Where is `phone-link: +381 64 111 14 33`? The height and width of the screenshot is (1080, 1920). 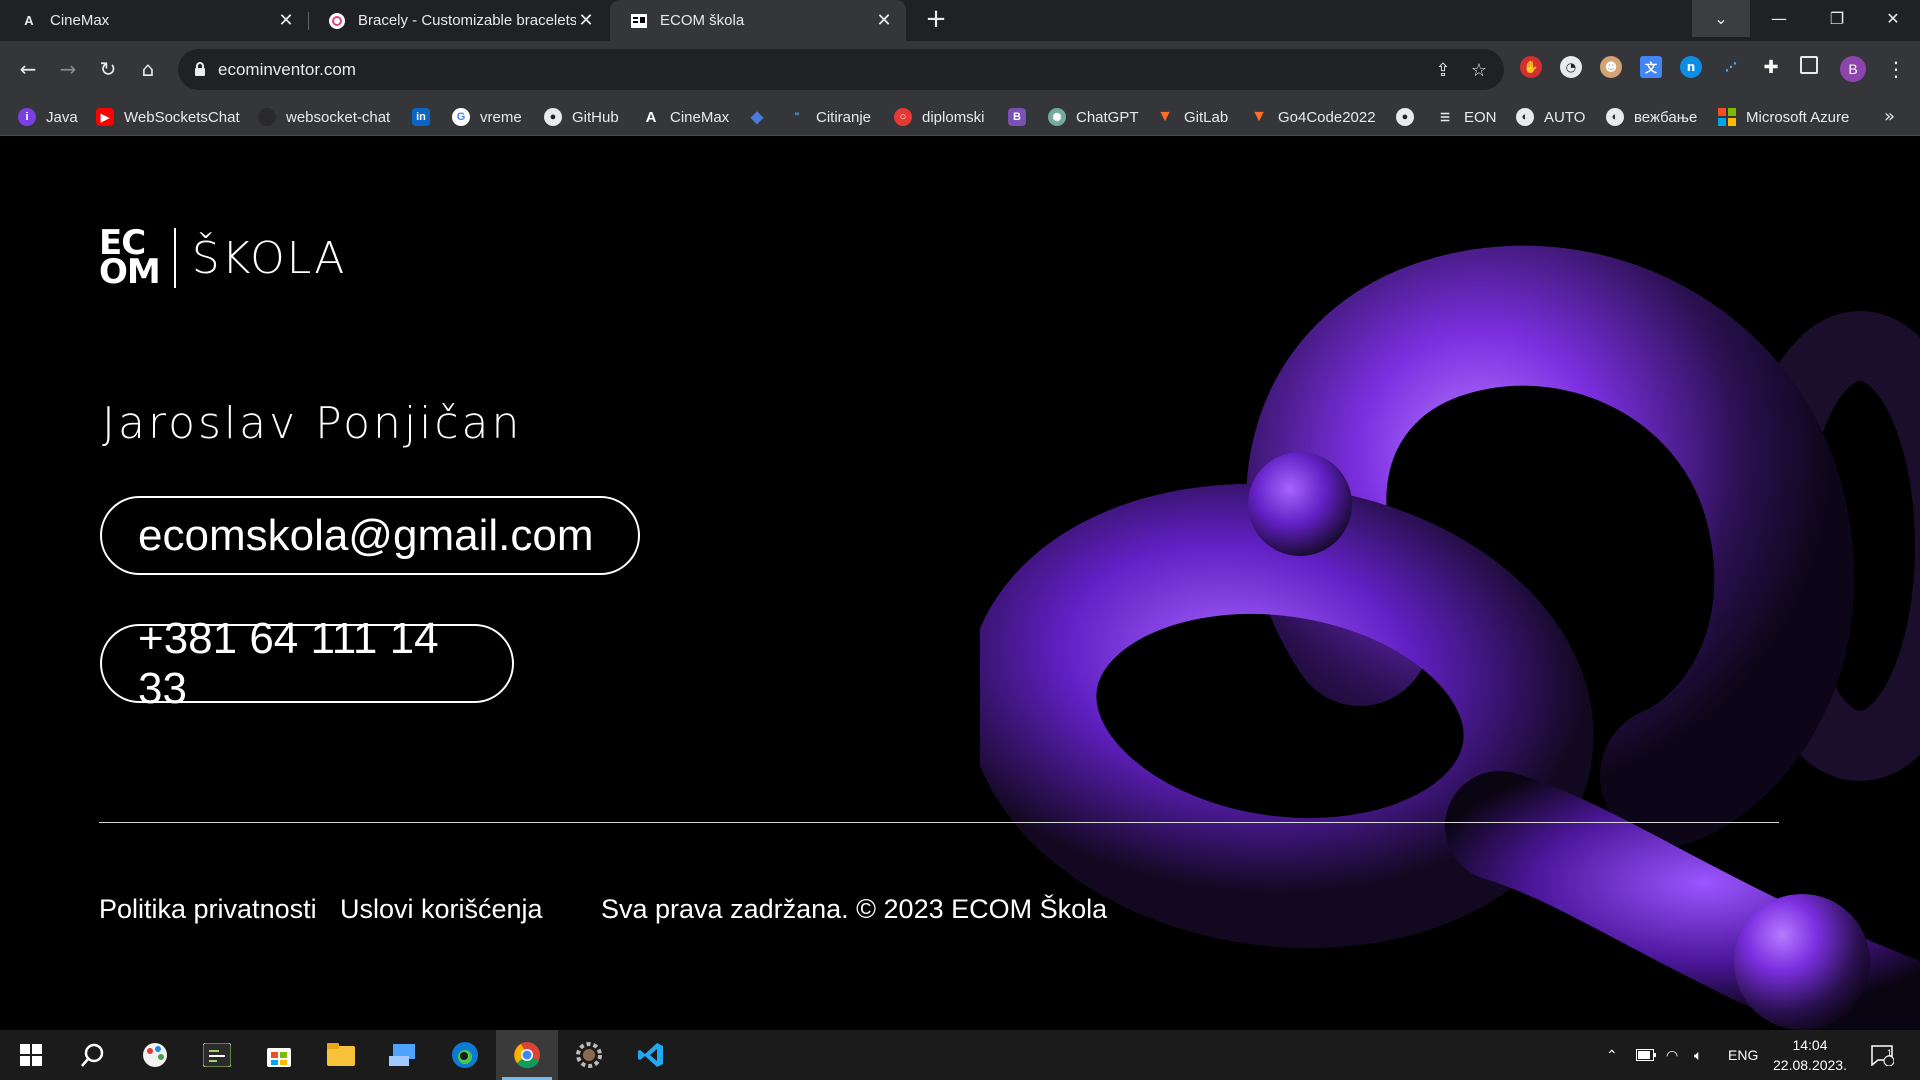
phone-link: +381 64 111 14 33 is located at coordinates (307, 663).